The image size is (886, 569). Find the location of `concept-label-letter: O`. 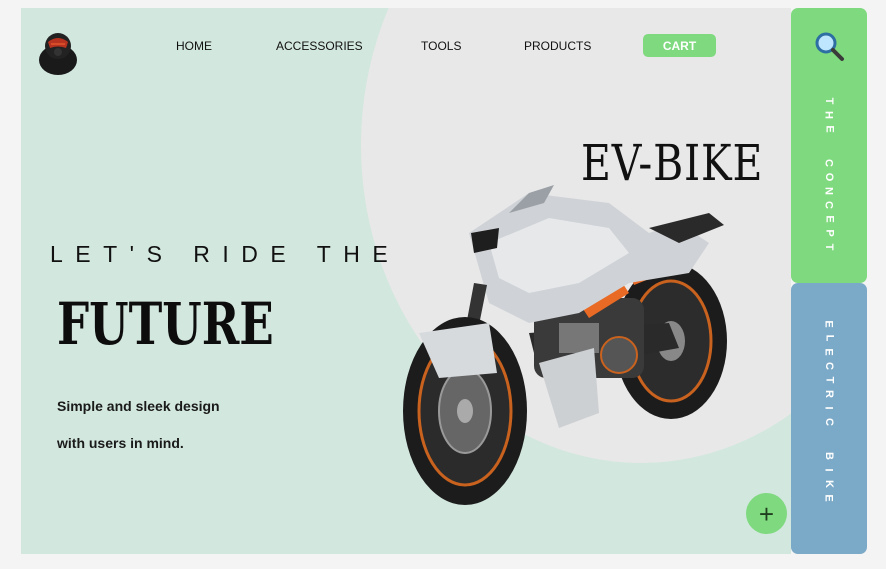

concept-label-letter: O is located at coordinates (829, 177).